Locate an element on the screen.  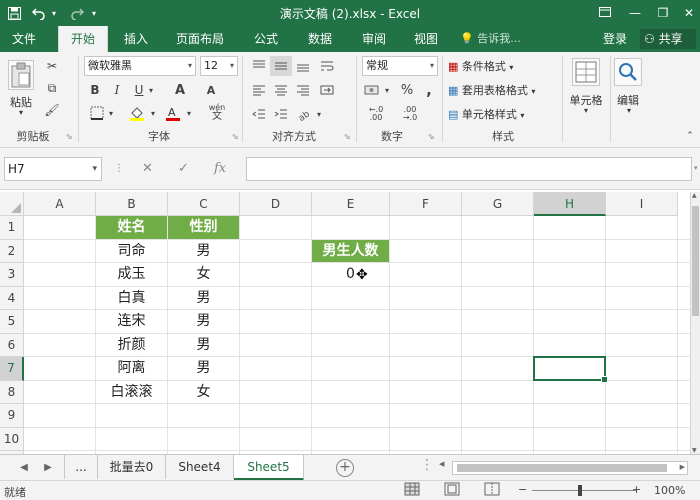
align-top-icon is located at coordinates (259, 66).